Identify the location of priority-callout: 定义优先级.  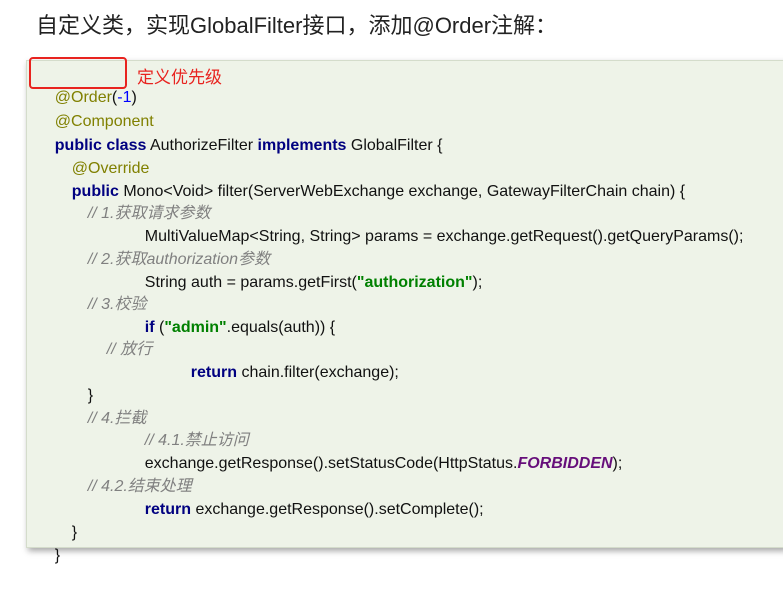
(179, 77).